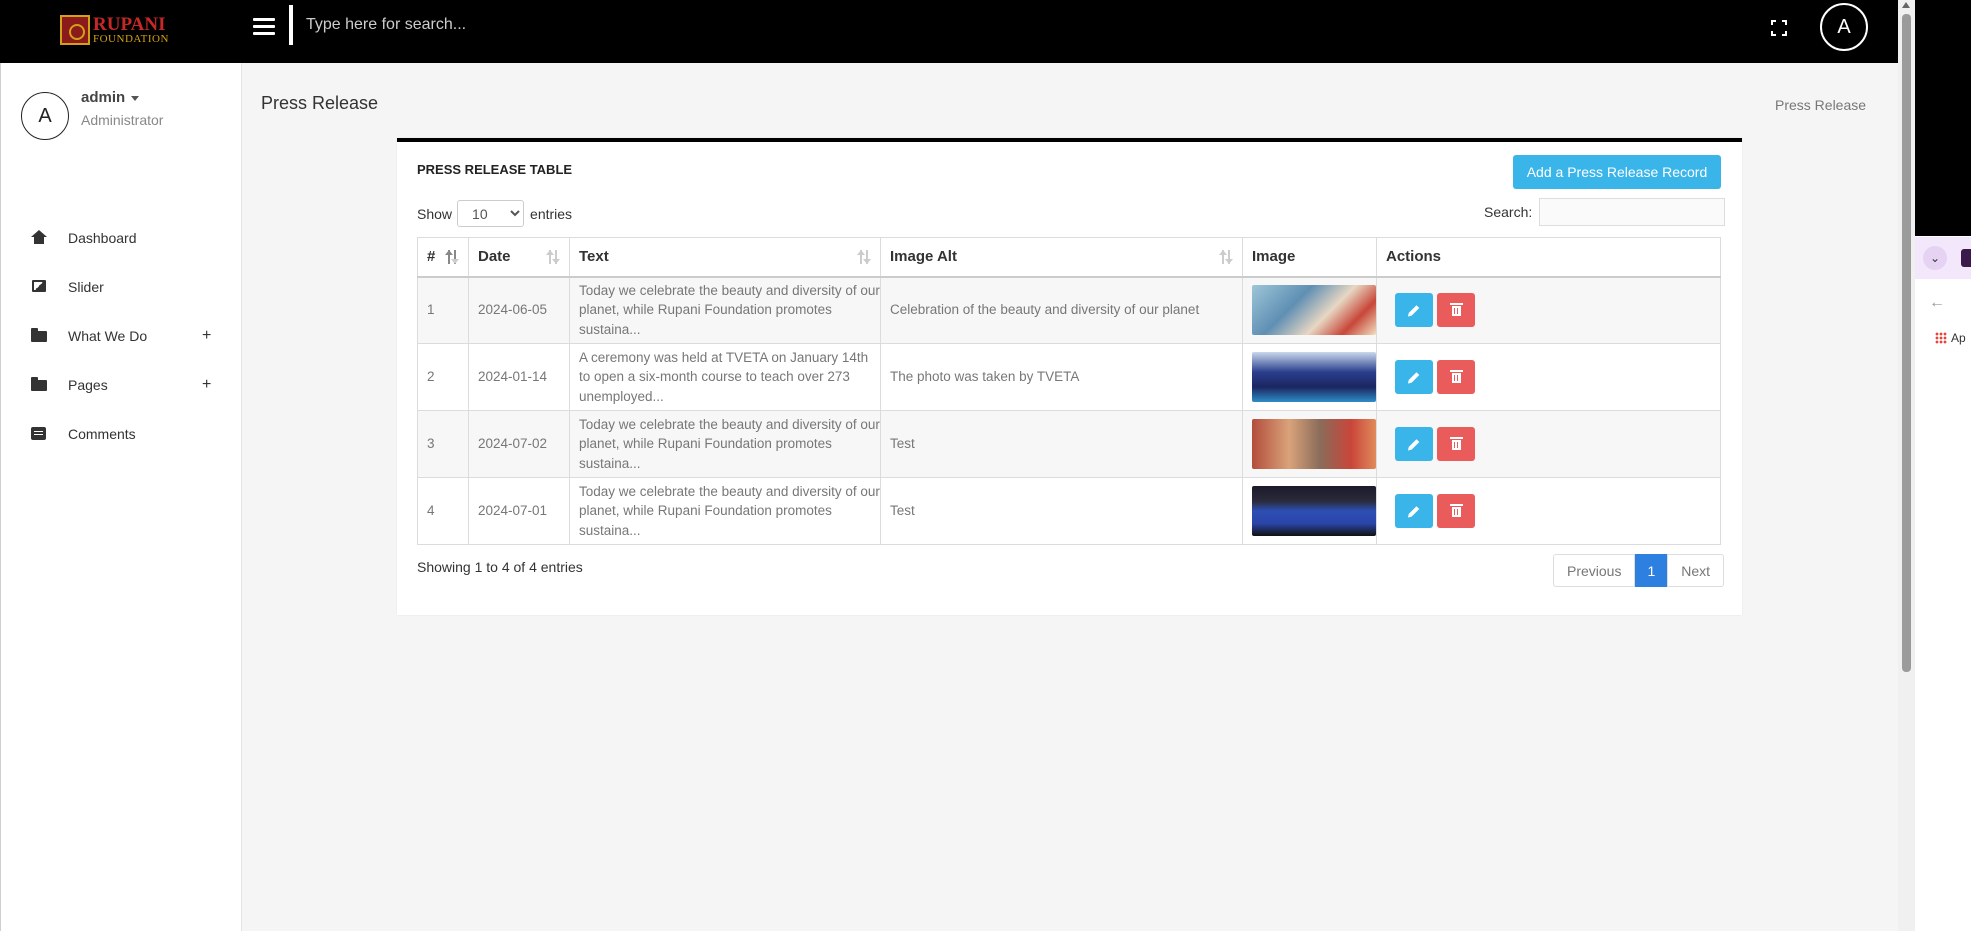  What do you see at coordinates (1617, 172) in the screenshot?
I see `add-press-release-button: Add a Press Release Record` at bounding box center [1617, 172].